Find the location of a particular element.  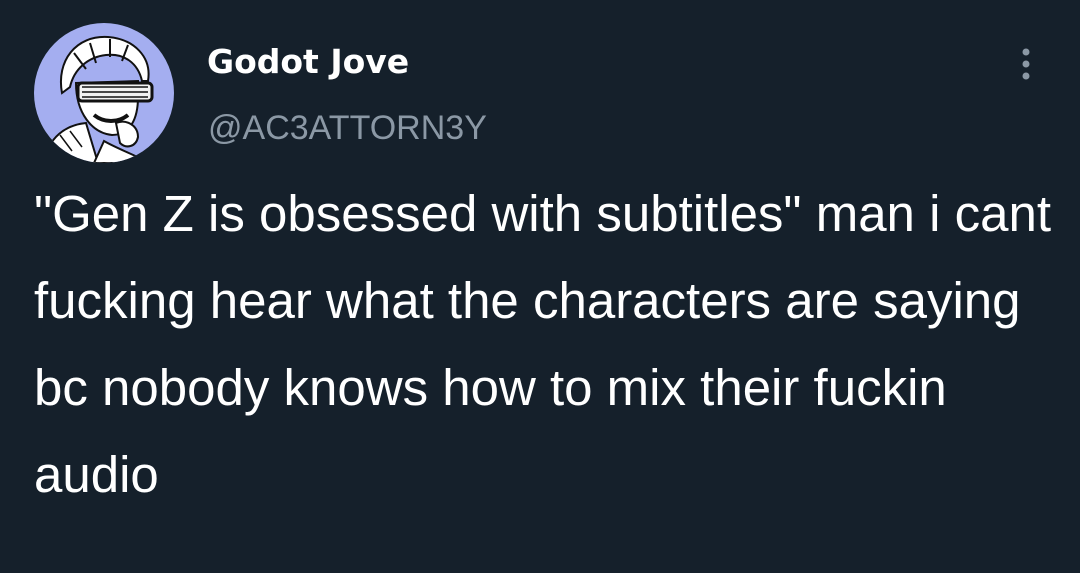

more-options-button is located at coordinates (1026, 69).